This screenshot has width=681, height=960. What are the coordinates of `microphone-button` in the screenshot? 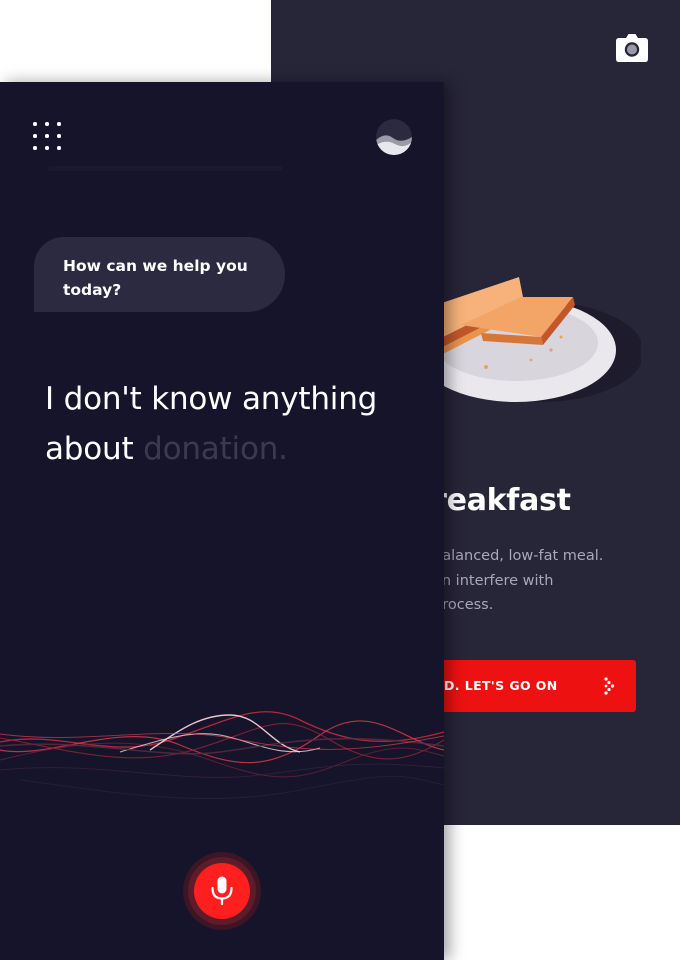 It's located at (222, 891).